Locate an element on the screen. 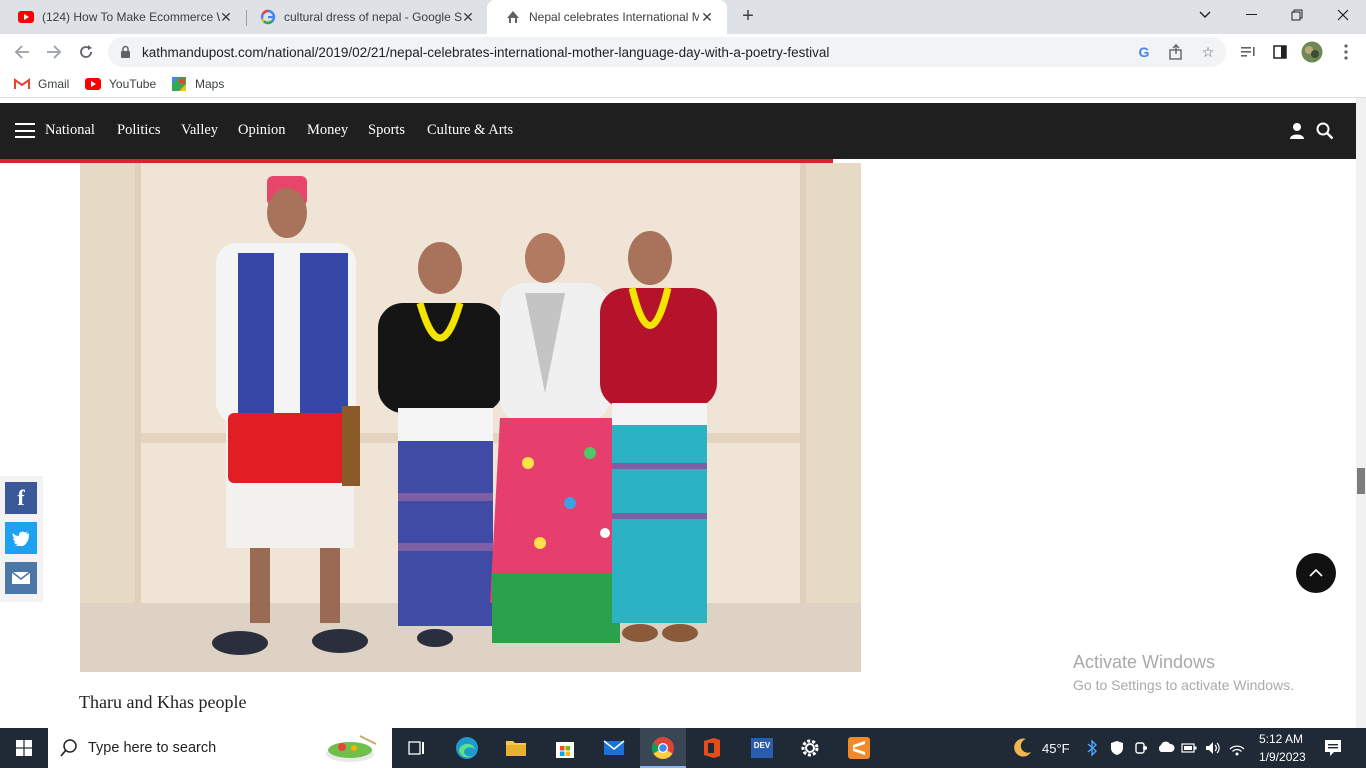 This screenshot has height=769, width=1366. twitter-share-icon is located at coordinates (21, 538).